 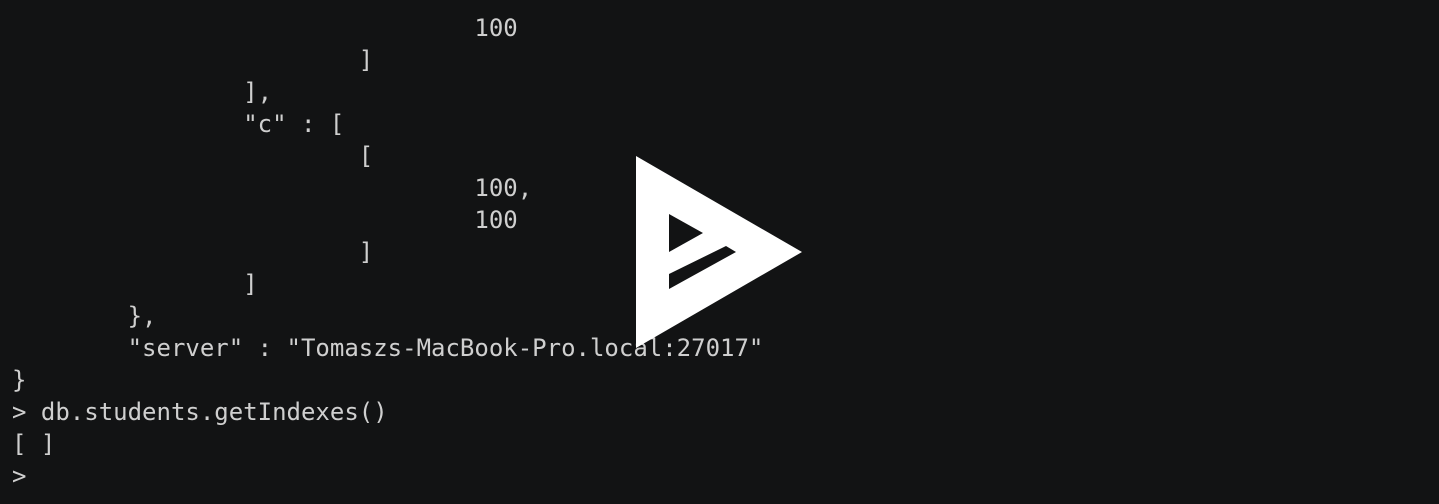 I want to click on terminal-line: "c" : [, so click(x=178, y=124).